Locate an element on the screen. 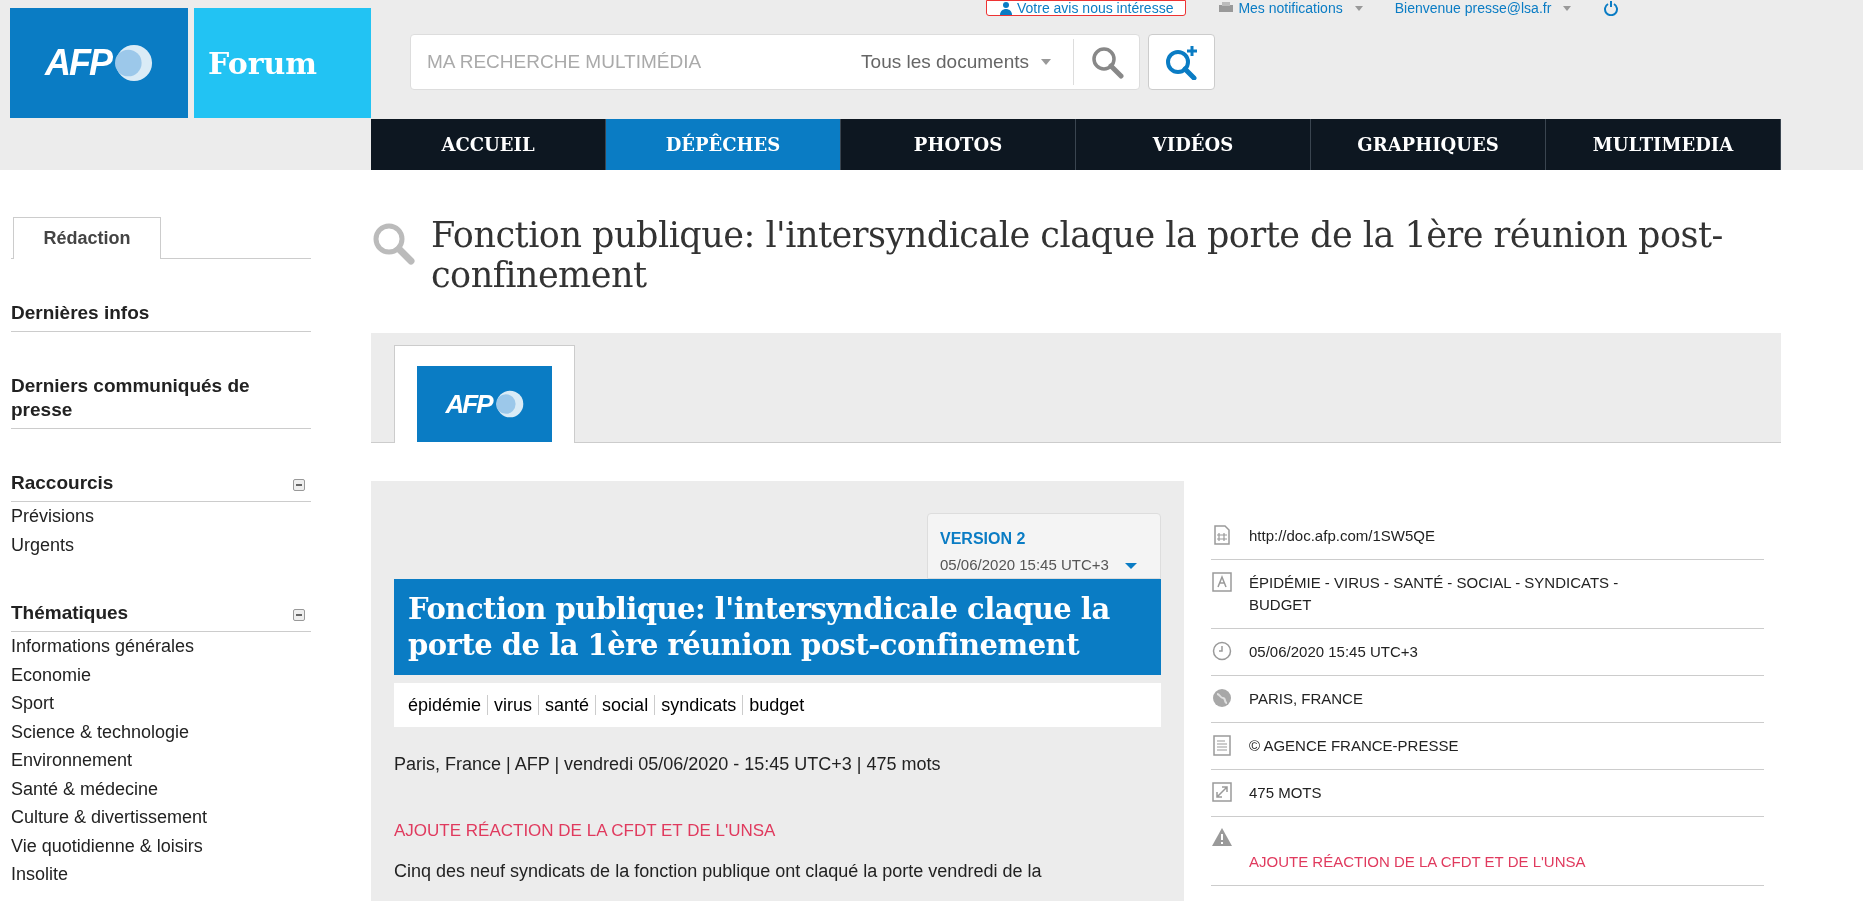 The image size is (1863, 903). advanced-search-button is located at coordinates (1181, 62).